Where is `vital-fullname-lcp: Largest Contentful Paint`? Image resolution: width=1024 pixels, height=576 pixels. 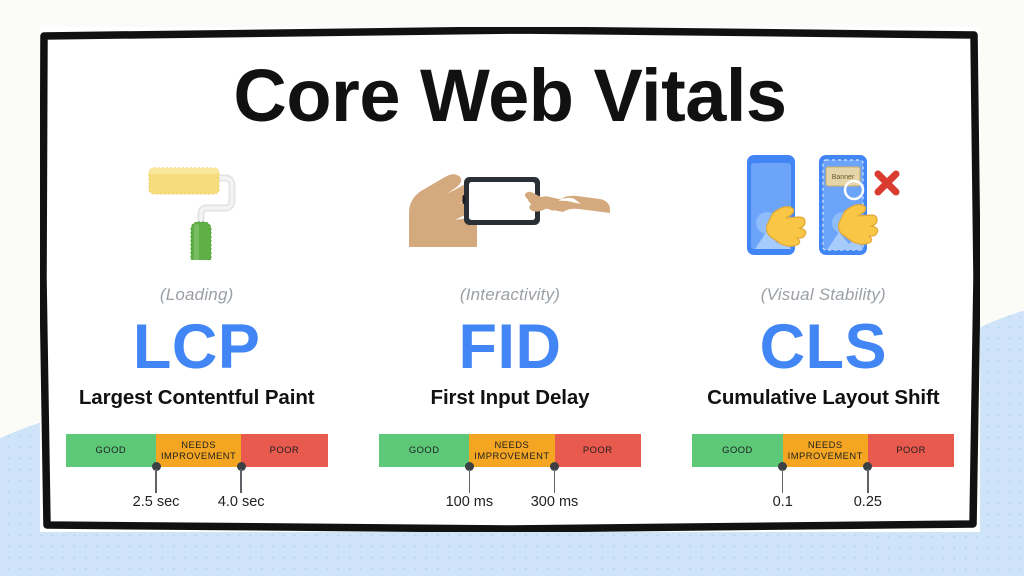 vital-fullname-lcp: Largest Contentful Paint is located at coordinates (196, 397).